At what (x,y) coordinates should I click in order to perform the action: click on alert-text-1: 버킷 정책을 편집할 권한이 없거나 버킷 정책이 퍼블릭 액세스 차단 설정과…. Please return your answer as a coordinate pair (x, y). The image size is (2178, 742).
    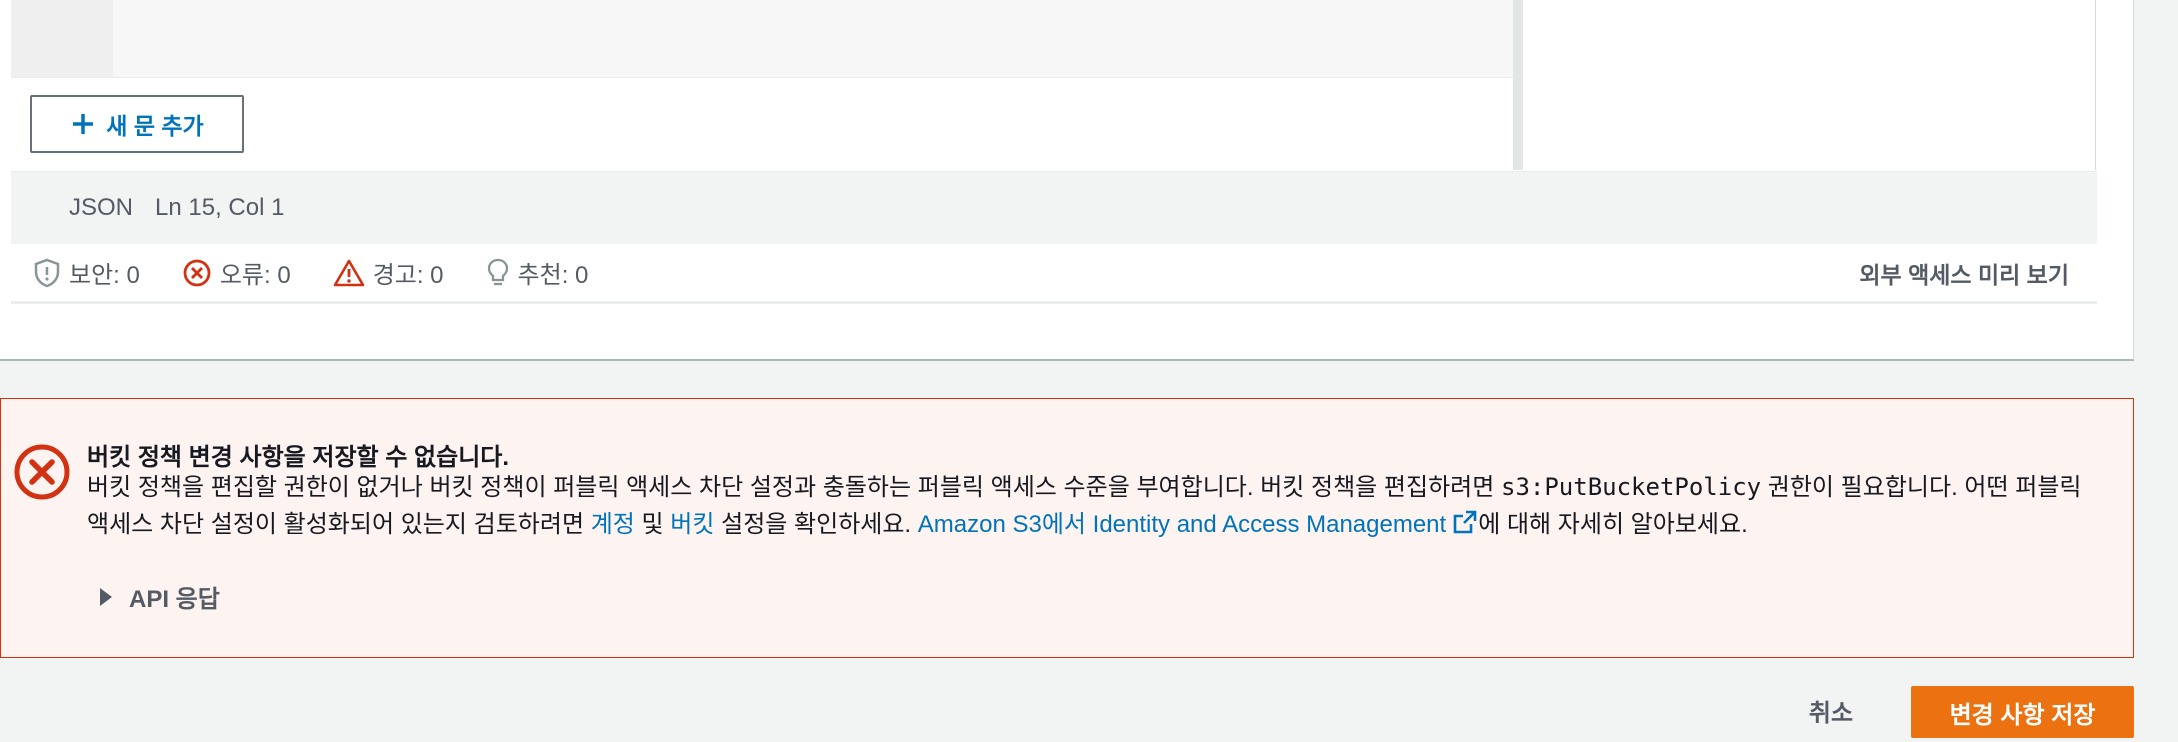
    Looking at the image, I should click on (794, 487).